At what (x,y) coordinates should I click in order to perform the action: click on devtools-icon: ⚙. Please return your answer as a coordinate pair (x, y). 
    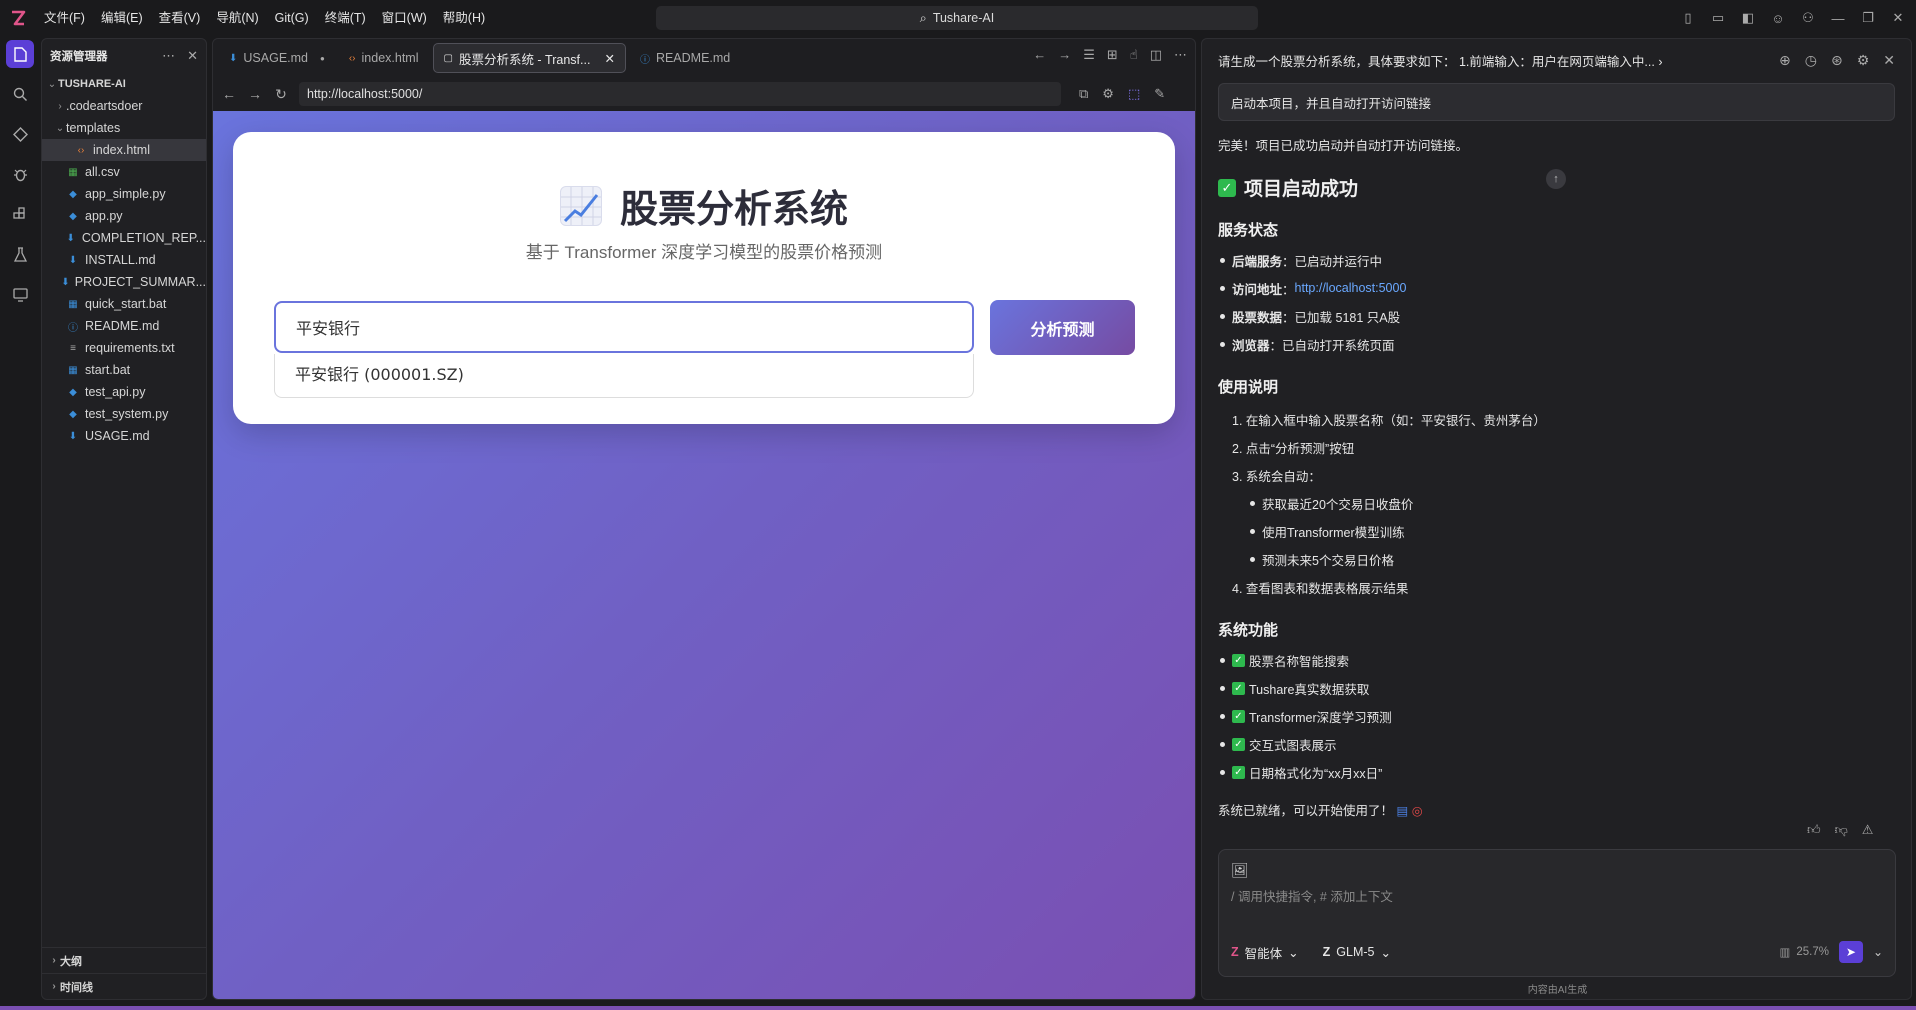
    Looking at the image, I should click on (1108, 94).